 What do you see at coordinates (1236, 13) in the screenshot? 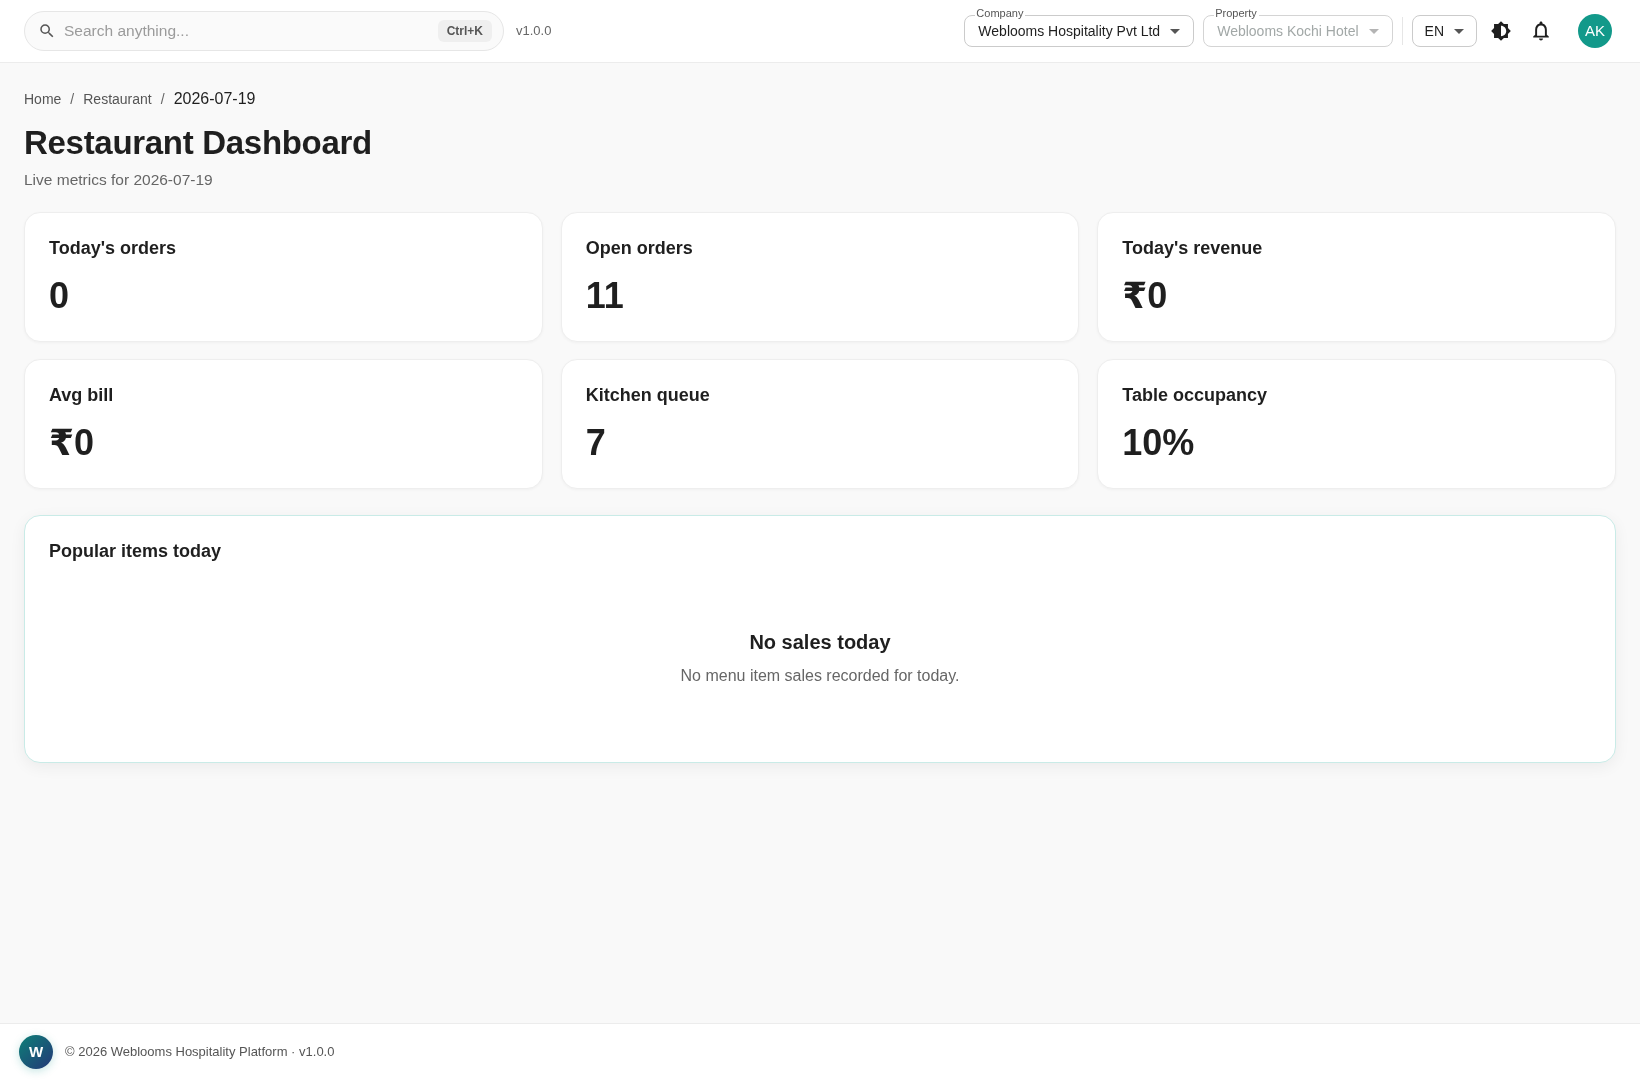
I see `dropdown-label: Property` at bounding box center [1236, 13].